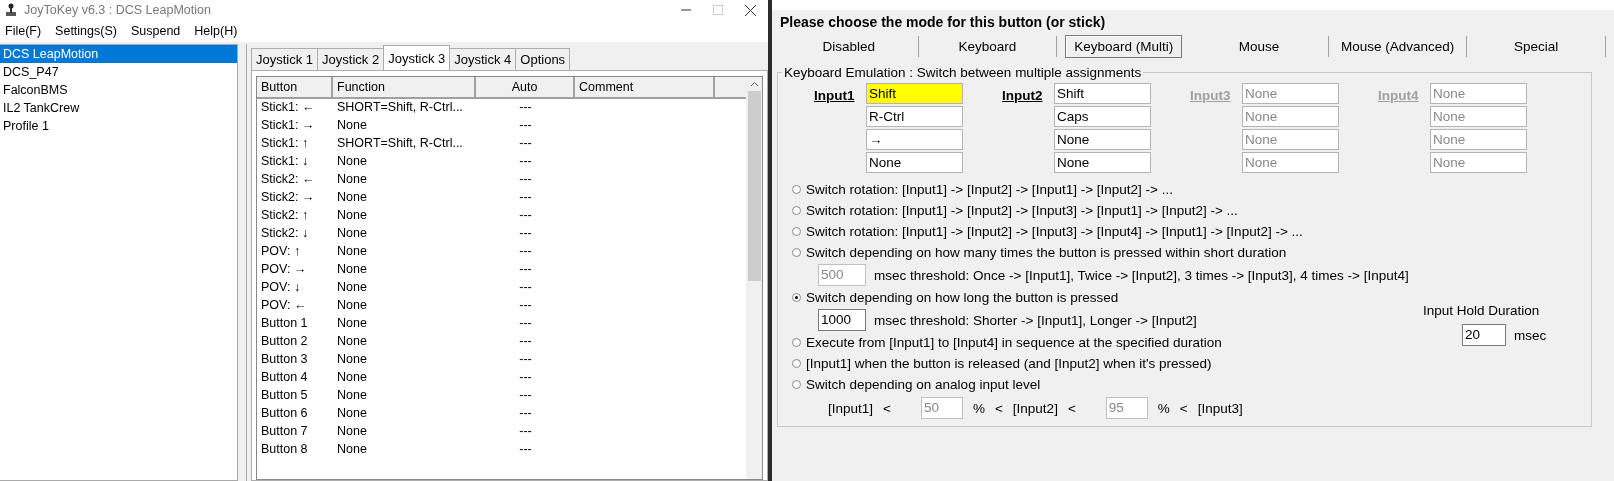 Image resolution: width=1614 pixels, height=481 pixels. Describe the element at coordinates (1141, 275) in the screenshot. I see `threshold-text: msec threshold: Once -> [Input1], Twice -> [Input2], 3 times -> [Input3], 4 times -> [Input4]` at that location.